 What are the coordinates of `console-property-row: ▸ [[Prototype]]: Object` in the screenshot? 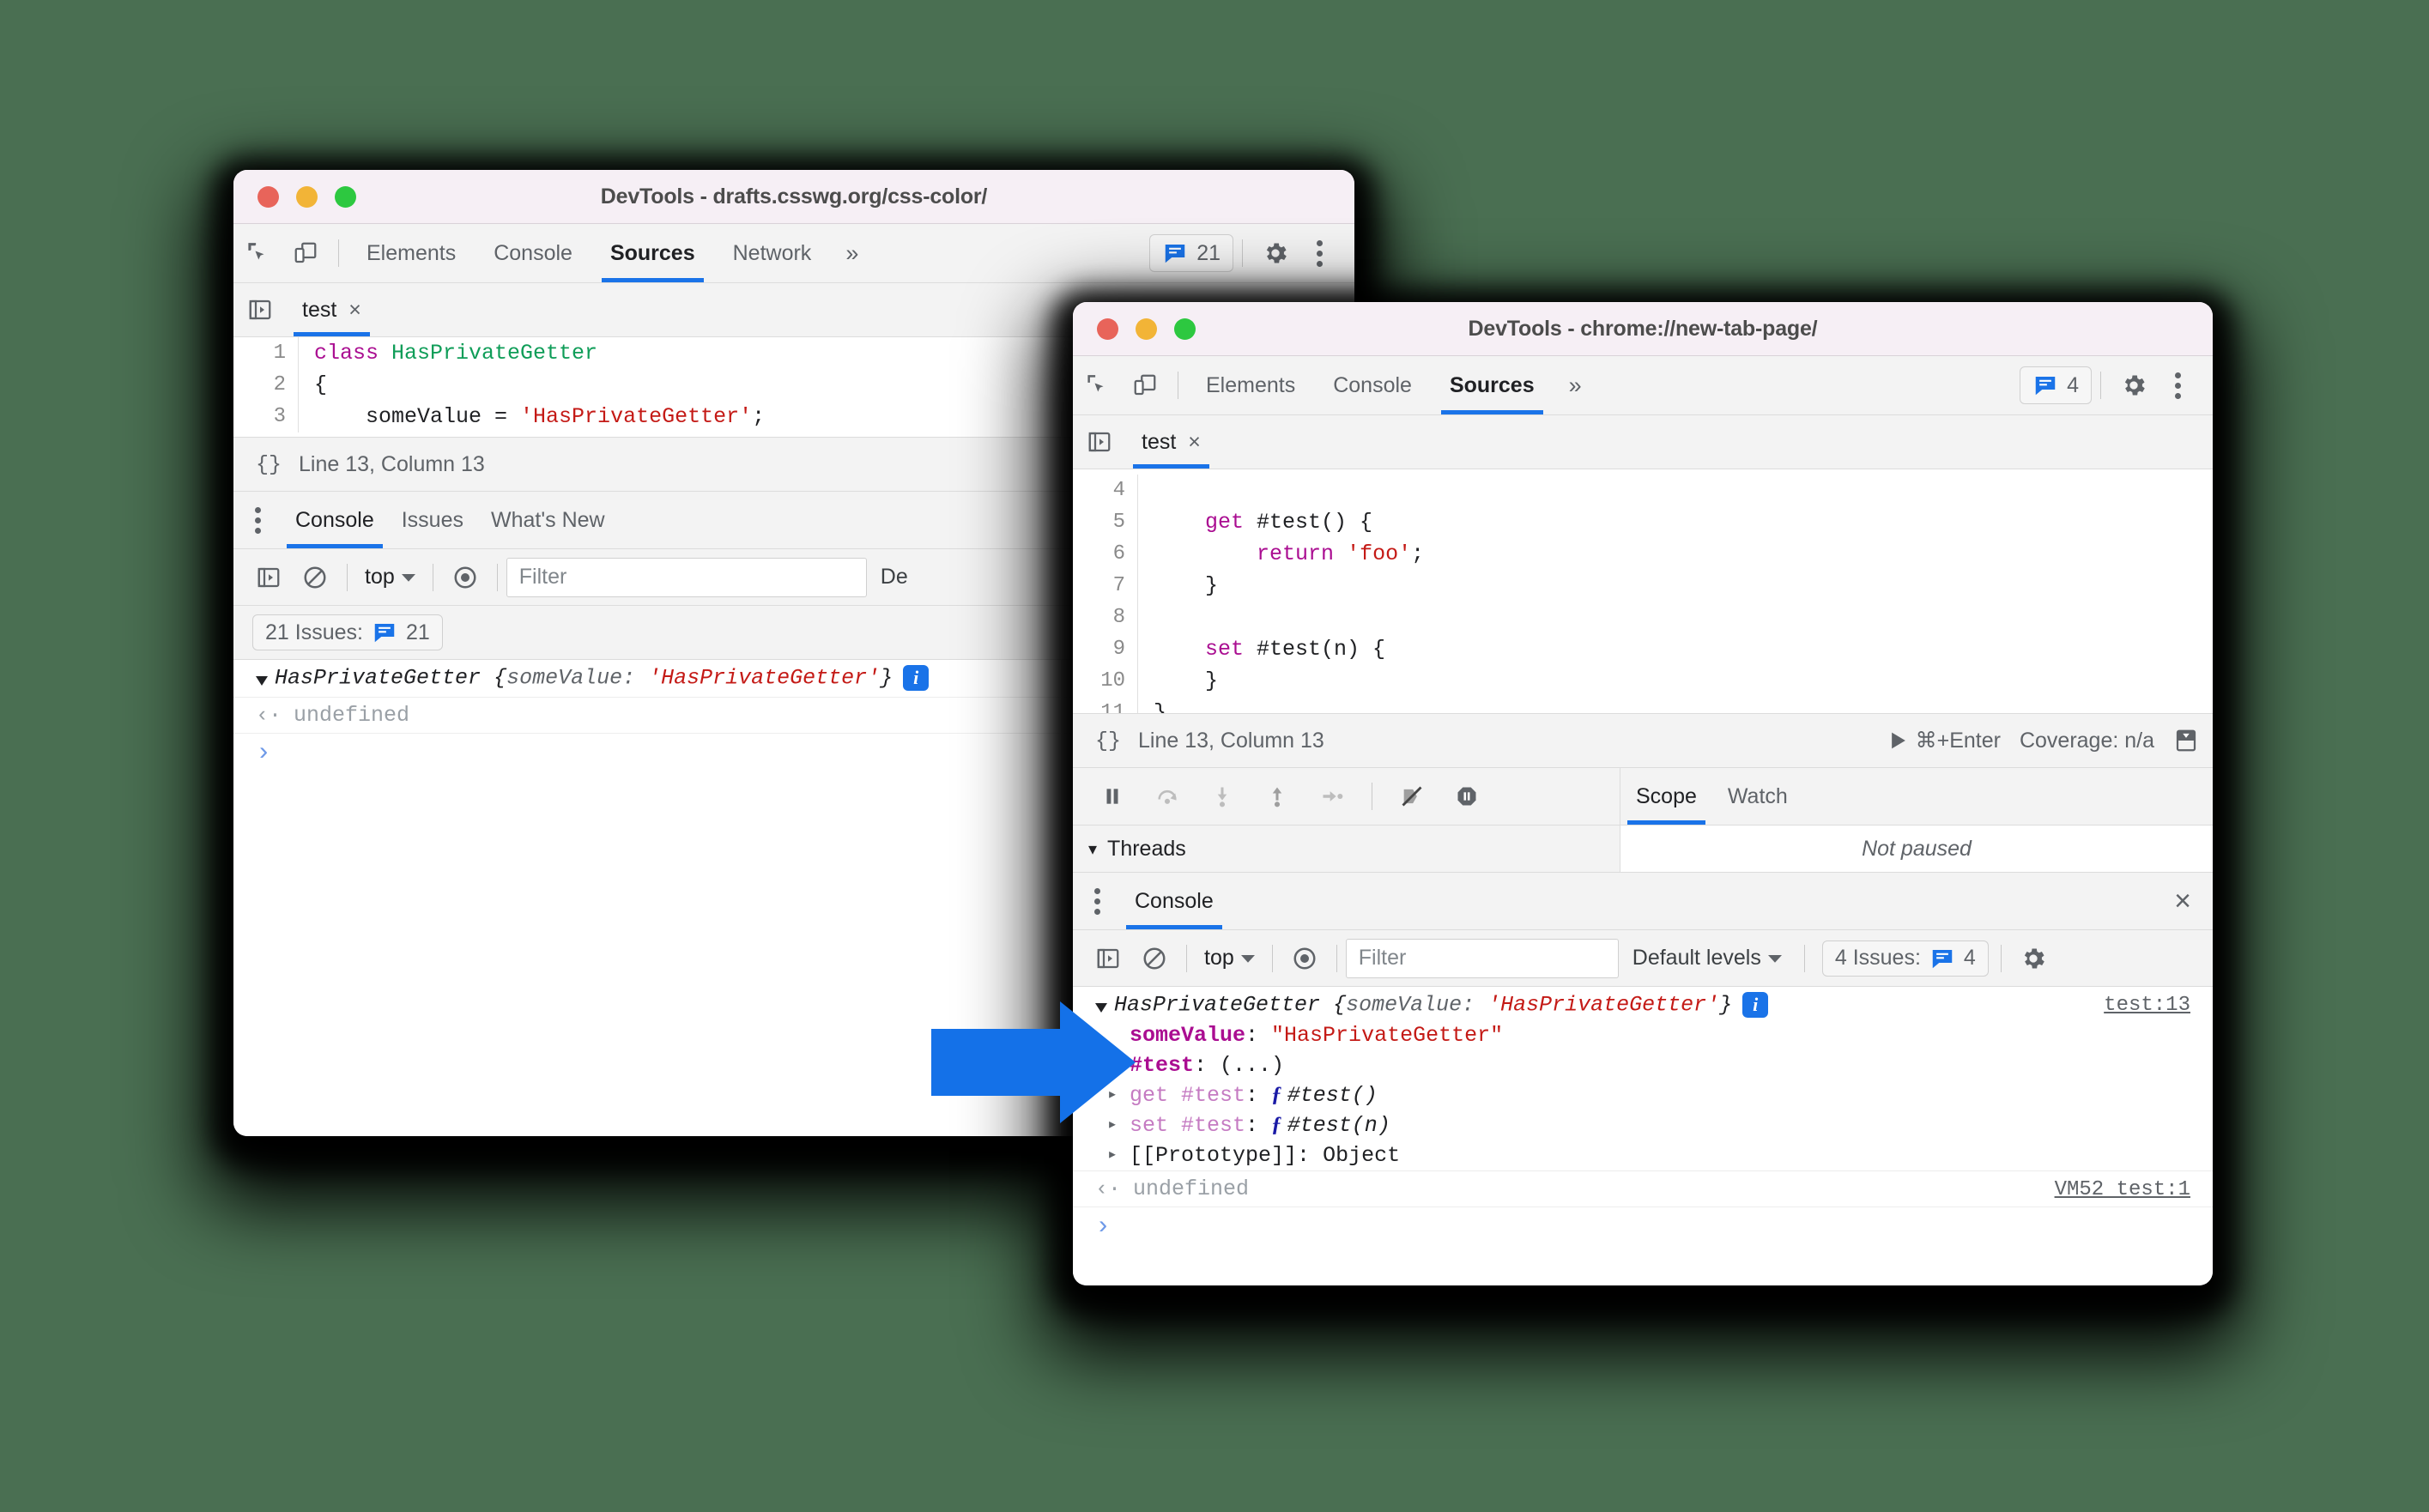 It's located at (1643, 1155).